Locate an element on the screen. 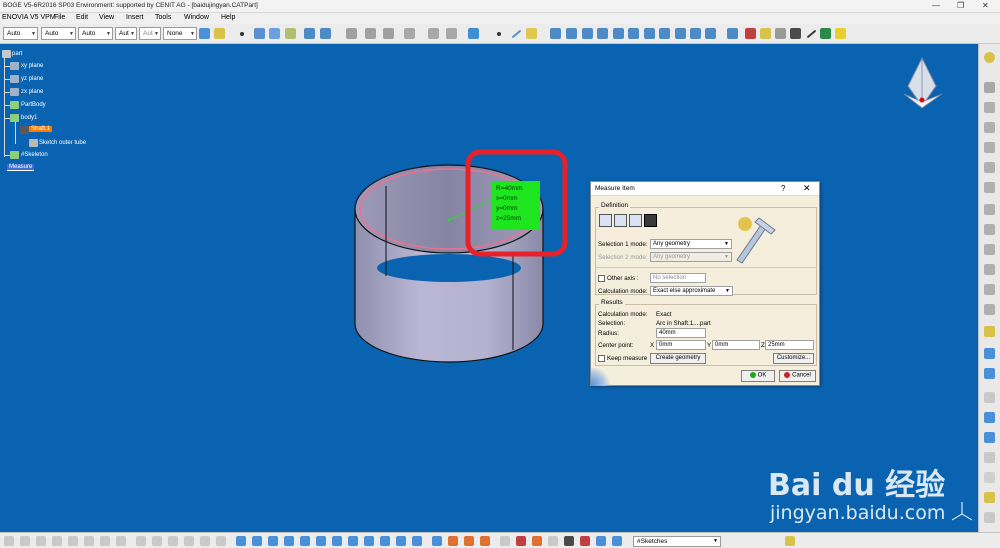 This screenshot has width=1000, height=548. library-icon is located at coordinates (205, 541).